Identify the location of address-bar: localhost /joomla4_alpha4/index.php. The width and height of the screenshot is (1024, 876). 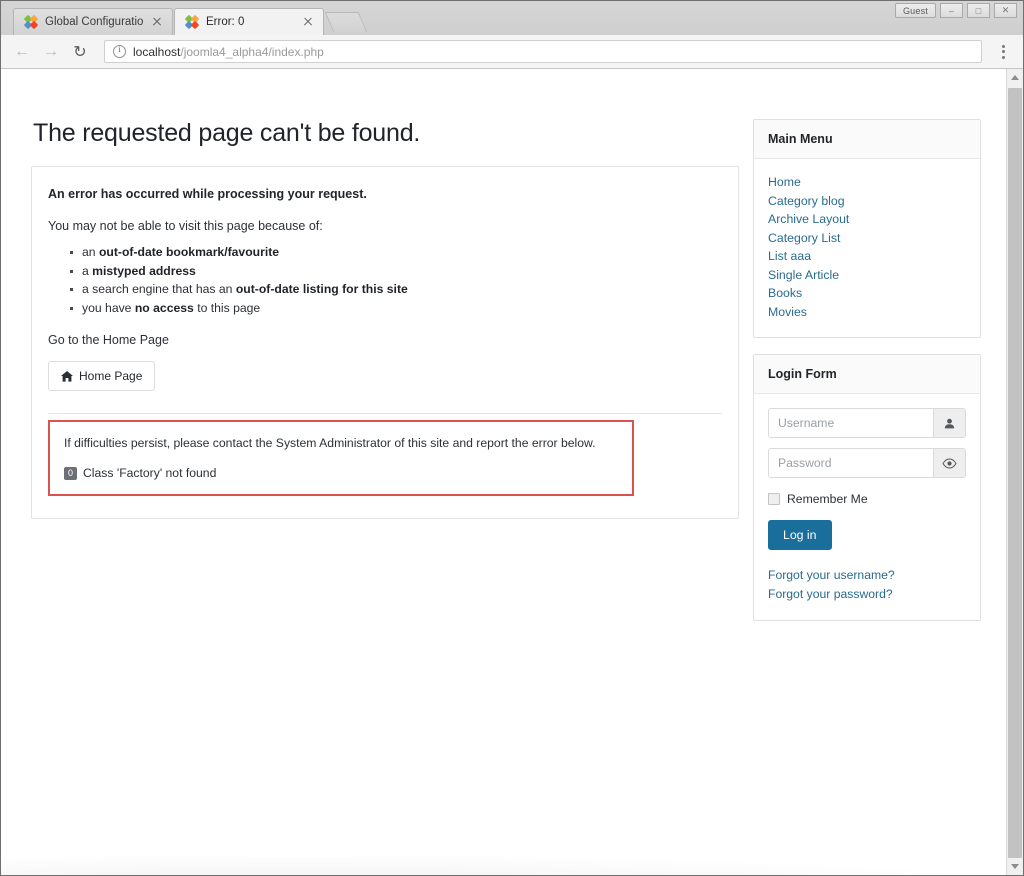
(543, 51).